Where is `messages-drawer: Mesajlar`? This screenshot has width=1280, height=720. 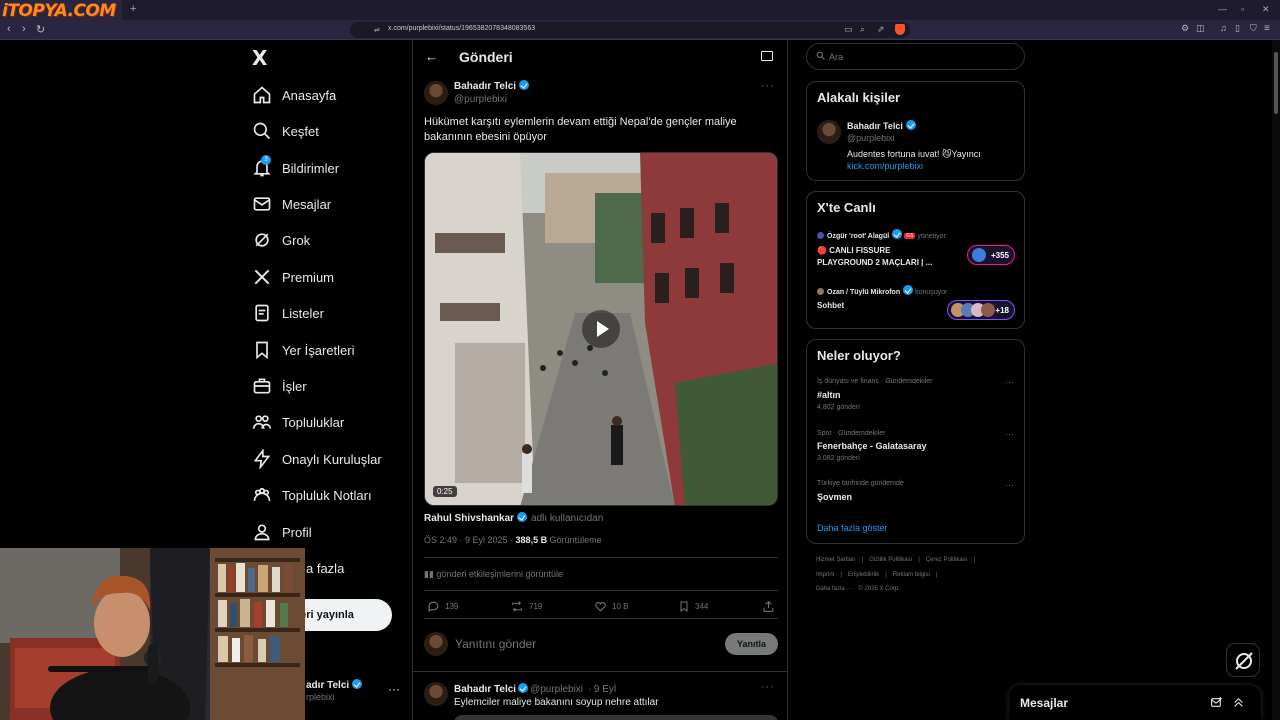
messages-drawer: Mesajlar is located at coordinates (1135, 702).